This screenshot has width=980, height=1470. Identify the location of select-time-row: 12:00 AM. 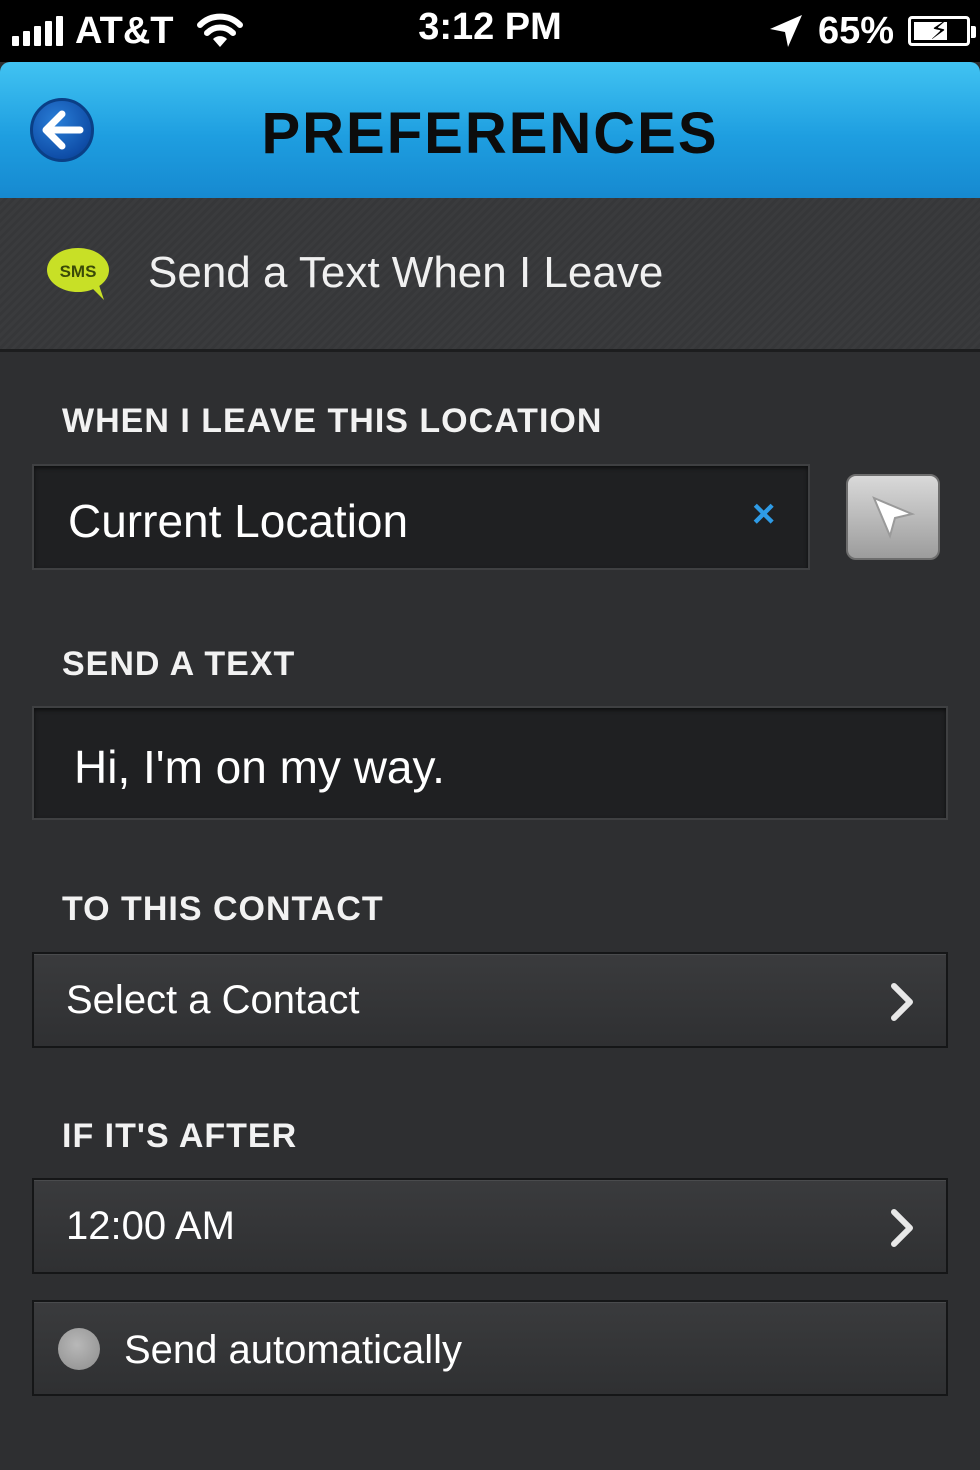
(490, 1226).